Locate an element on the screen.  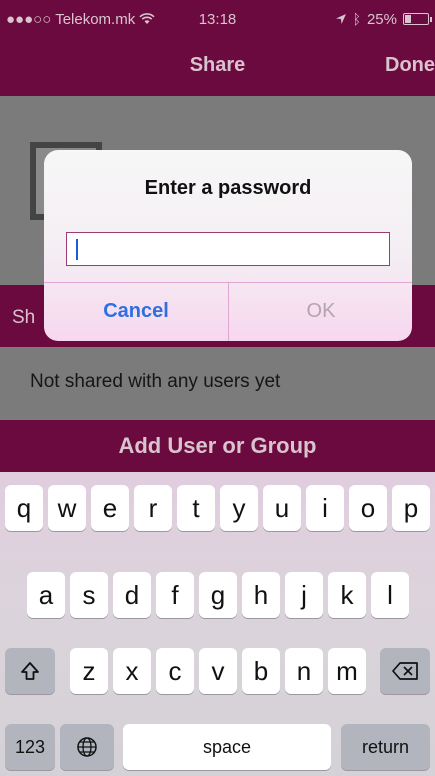
carrier: ●●●○○ Telekom.mk is located at coordinates (80, 19).